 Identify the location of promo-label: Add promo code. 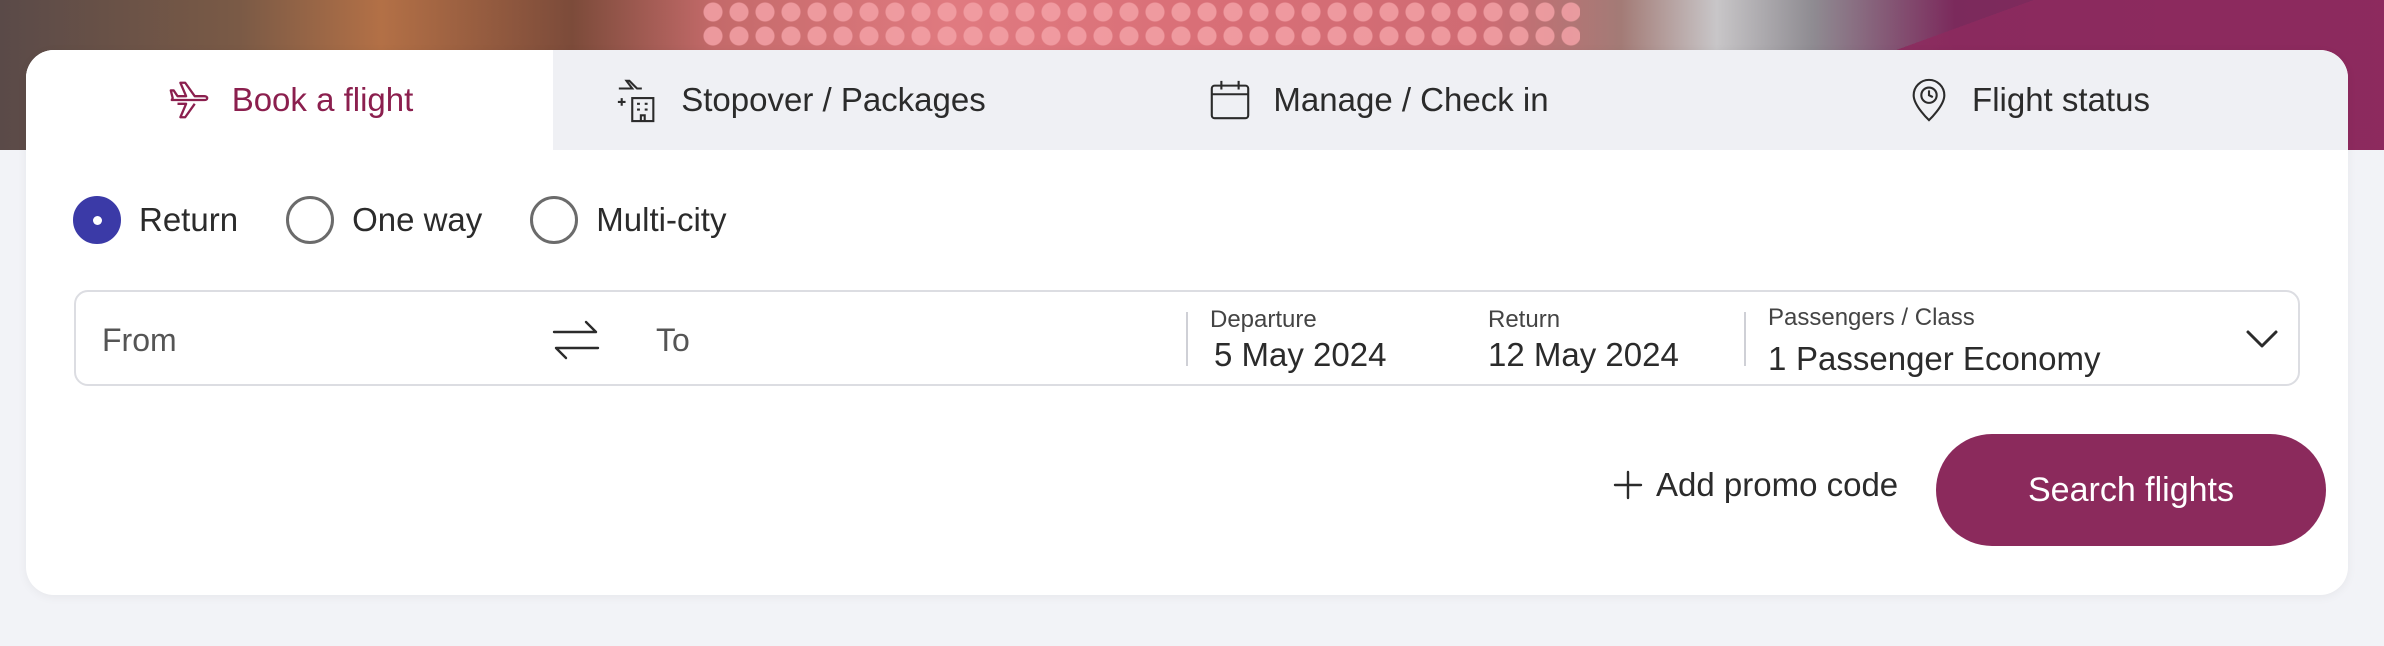
(1777, 484).